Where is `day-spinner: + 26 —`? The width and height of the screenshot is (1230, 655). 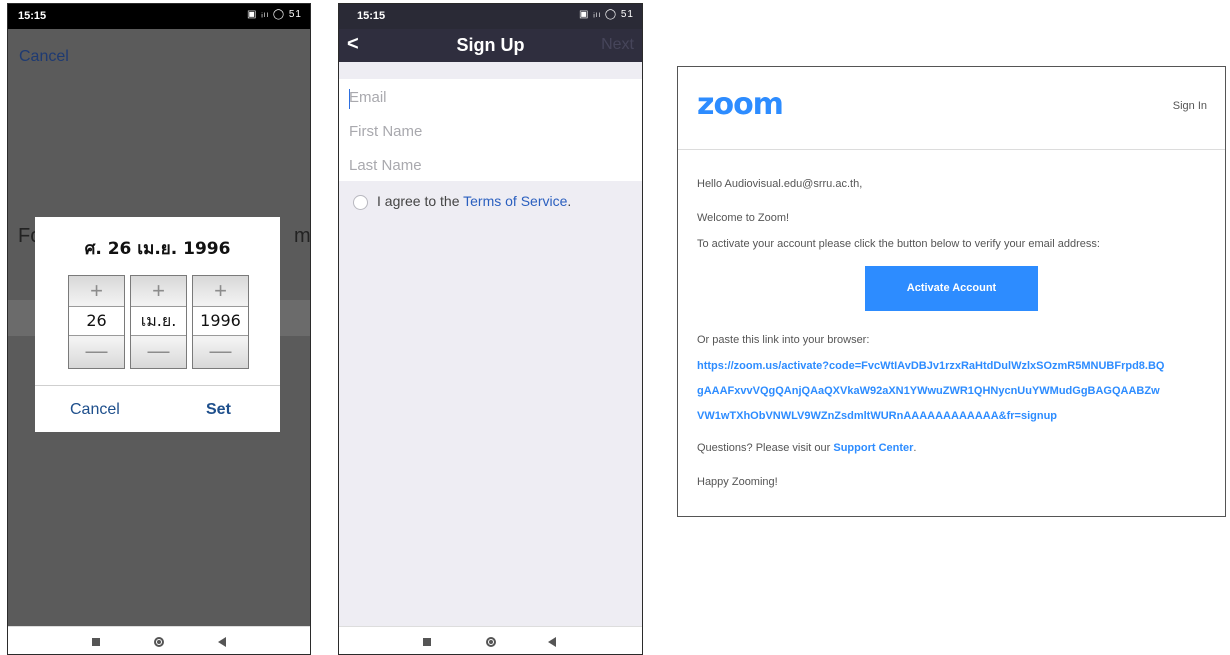 day-spinner: + 26 — is located at coordinates (96, 322).